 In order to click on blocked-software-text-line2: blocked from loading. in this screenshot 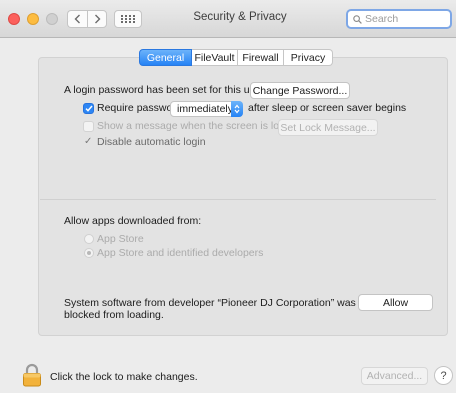, I will do `click(114, 315)`.